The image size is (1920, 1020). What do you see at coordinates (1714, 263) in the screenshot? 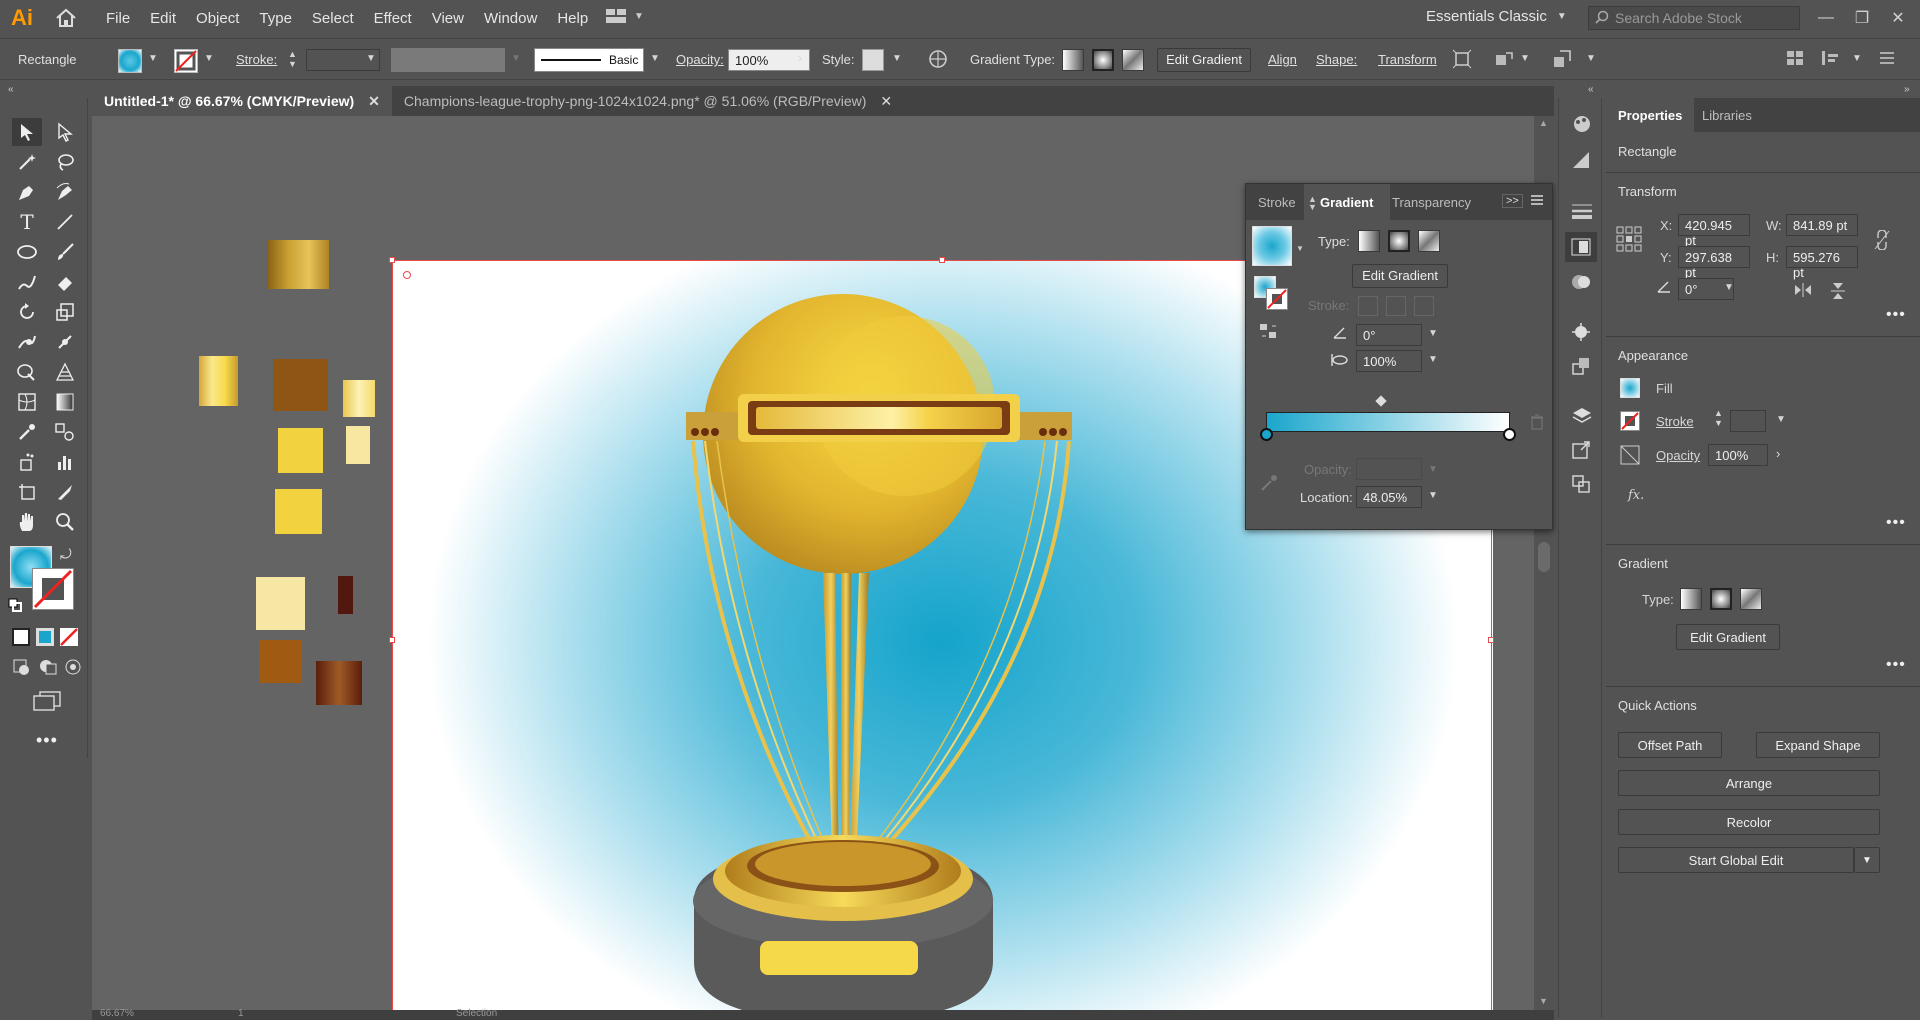
I see `y-input: 297.638 pt` at bounding box center [1714, 263].